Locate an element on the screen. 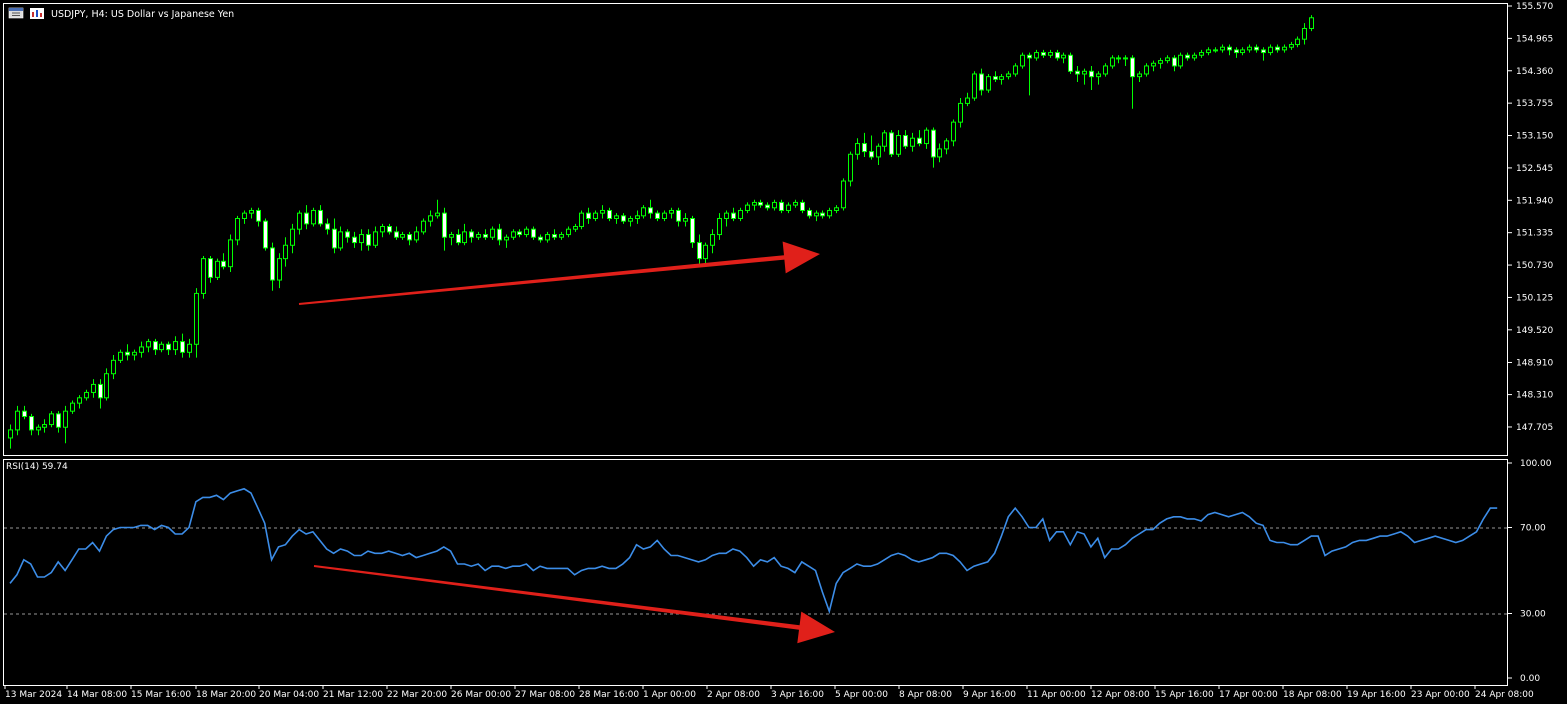 The image size is (1567, 704). price-tick-label: 150.125 is located at coordinates (1534, 298).